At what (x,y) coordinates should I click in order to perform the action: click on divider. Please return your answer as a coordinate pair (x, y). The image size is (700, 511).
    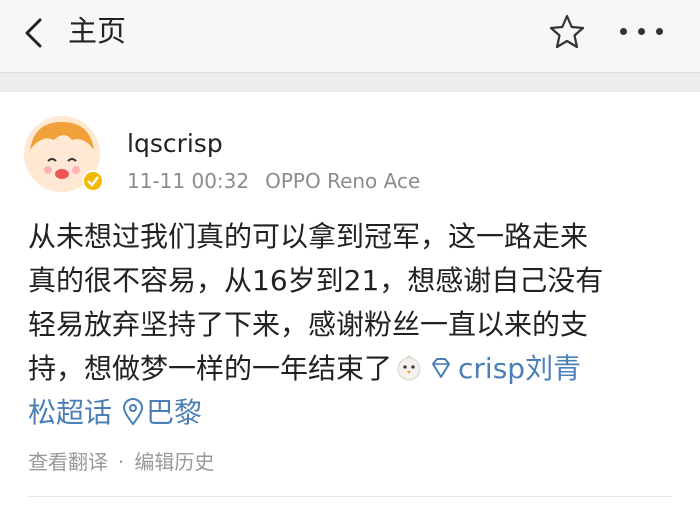
    Looking at the image, I should click on (350, 496).